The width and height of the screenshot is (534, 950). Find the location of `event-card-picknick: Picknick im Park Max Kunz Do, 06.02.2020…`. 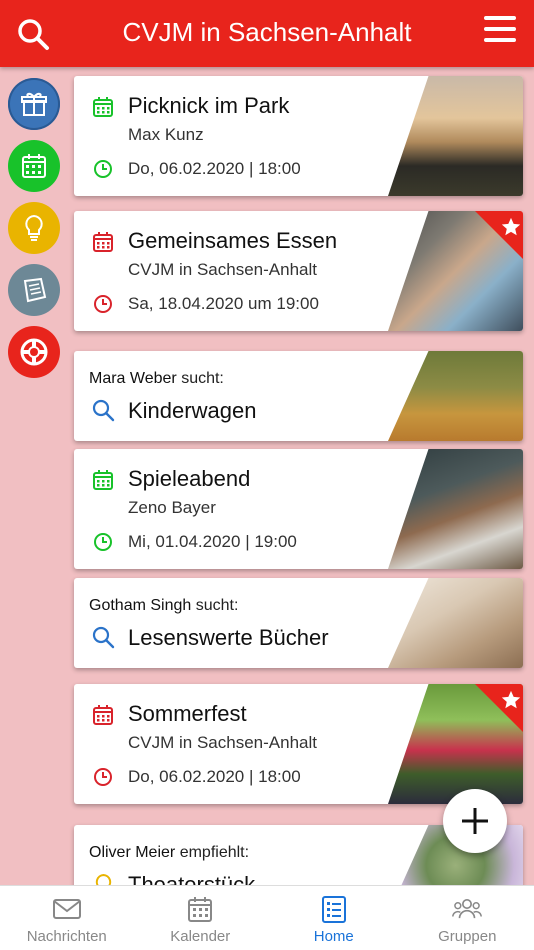

event-card-picknick: Picknick im Park Max Kunz Do, 06.02.2020… is located at coordinates (298, 136).